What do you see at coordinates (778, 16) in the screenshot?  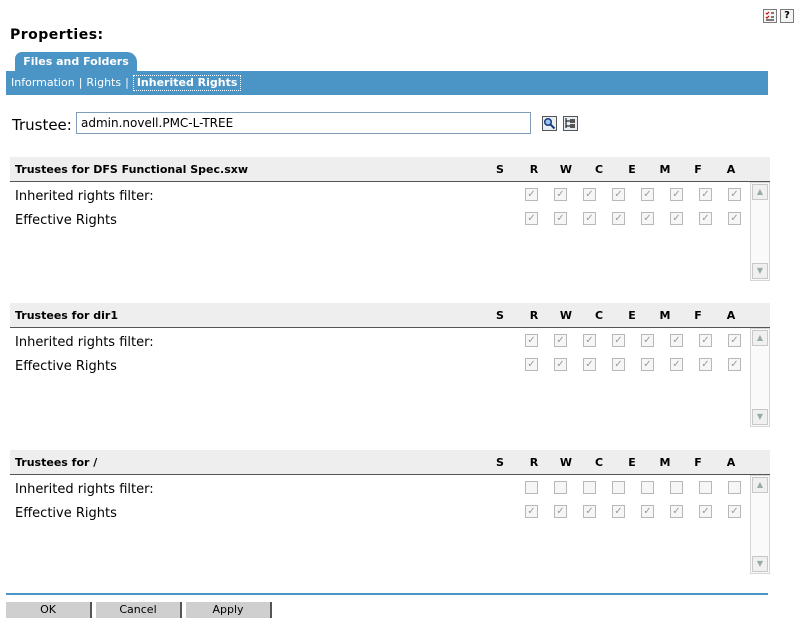 I see `top-toolbar: ?` at bounding box center [778, 16].